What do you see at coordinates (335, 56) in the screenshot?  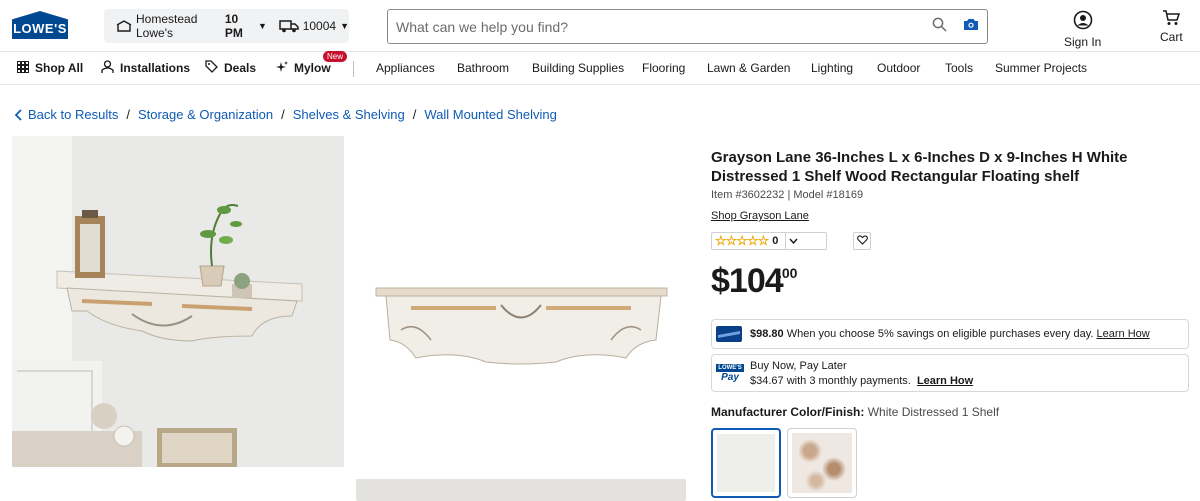 I see `new-badge: New` at bounding box center [335, 56].